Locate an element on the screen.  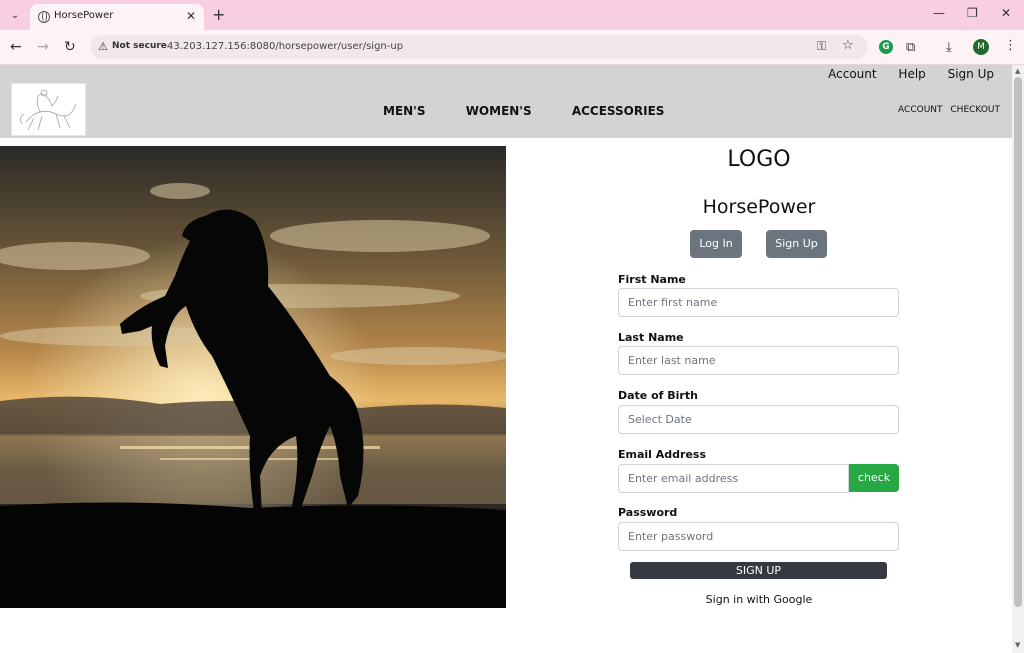
tab-search-icon: ⌄ is located at coordinates (15, 15).